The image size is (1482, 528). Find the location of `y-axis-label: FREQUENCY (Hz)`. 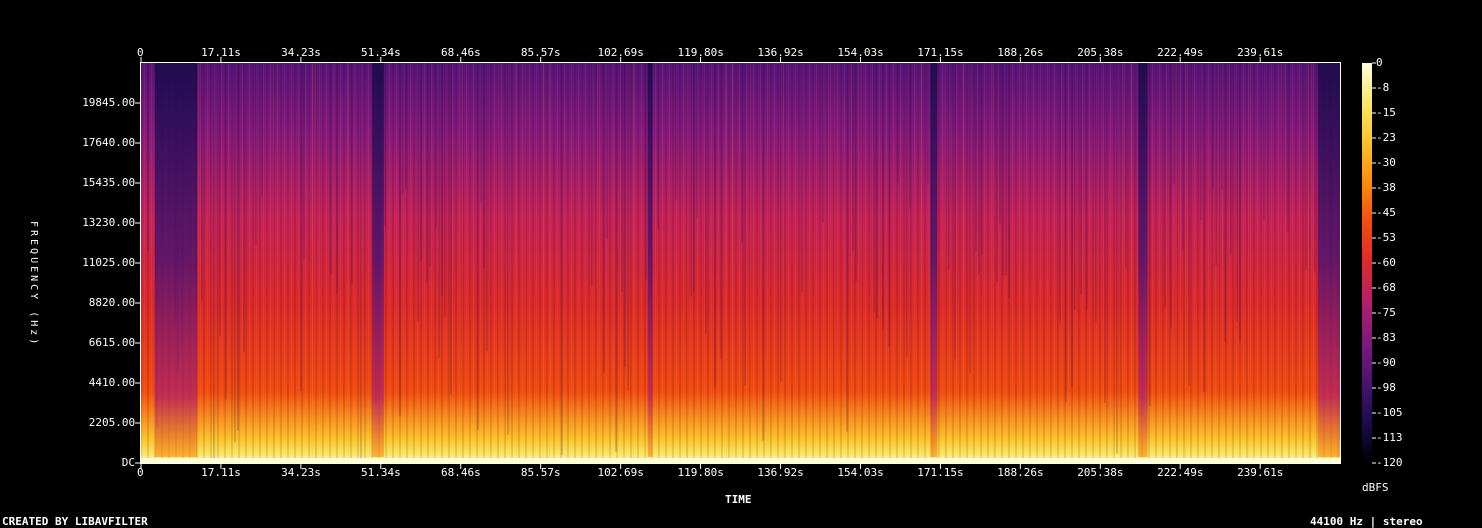

y-axis-label: FREQUENCY (Hz) is located at coordinates (33, 284).